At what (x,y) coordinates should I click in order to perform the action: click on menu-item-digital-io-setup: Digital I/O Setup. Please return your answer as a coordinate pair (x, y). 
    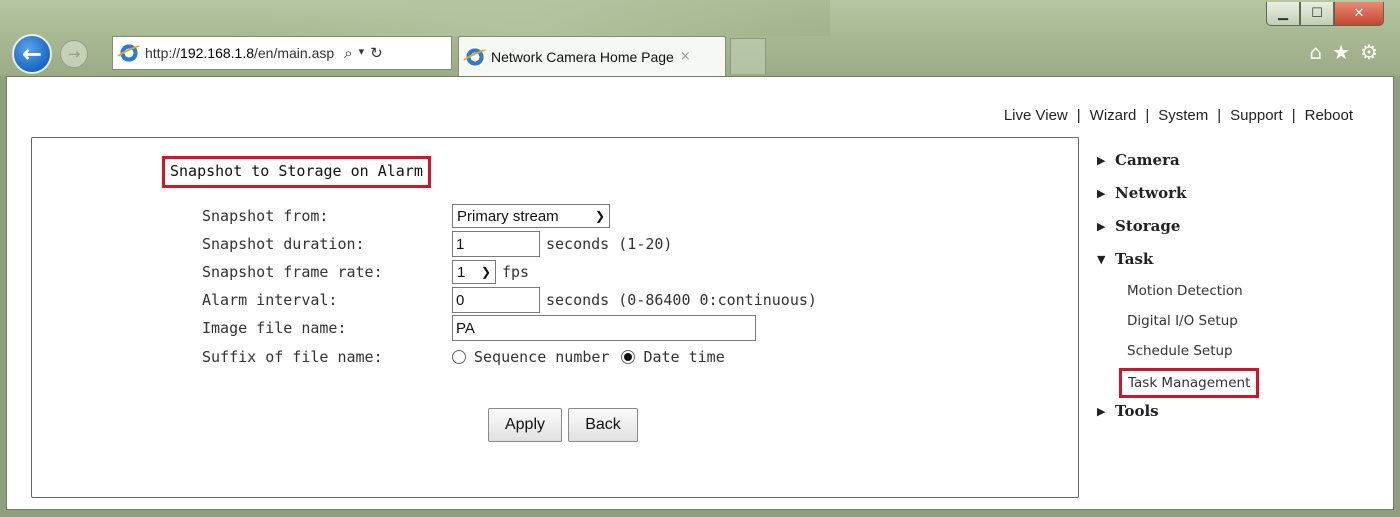
    Looking at the image, I should click on (1182, 321).